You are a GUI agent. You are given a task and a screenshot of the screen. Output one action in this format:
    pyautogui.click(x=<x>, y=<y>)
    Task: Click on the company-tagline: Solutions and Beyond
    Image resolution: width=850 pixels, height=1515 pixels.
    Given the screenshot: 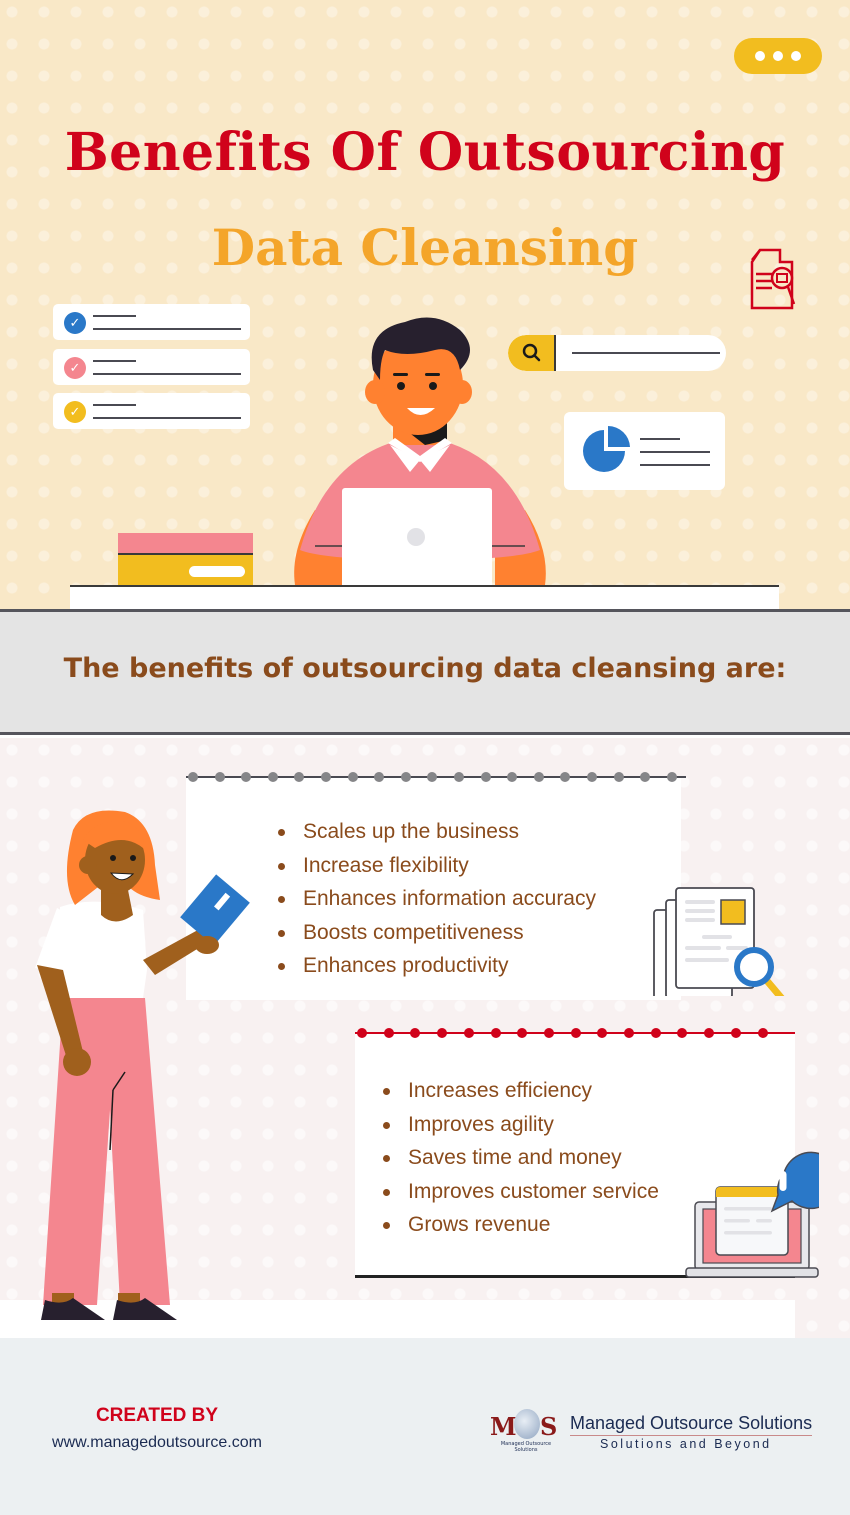 What is the action you would take?
    pyautogui.click(x=686, y=1444)
    